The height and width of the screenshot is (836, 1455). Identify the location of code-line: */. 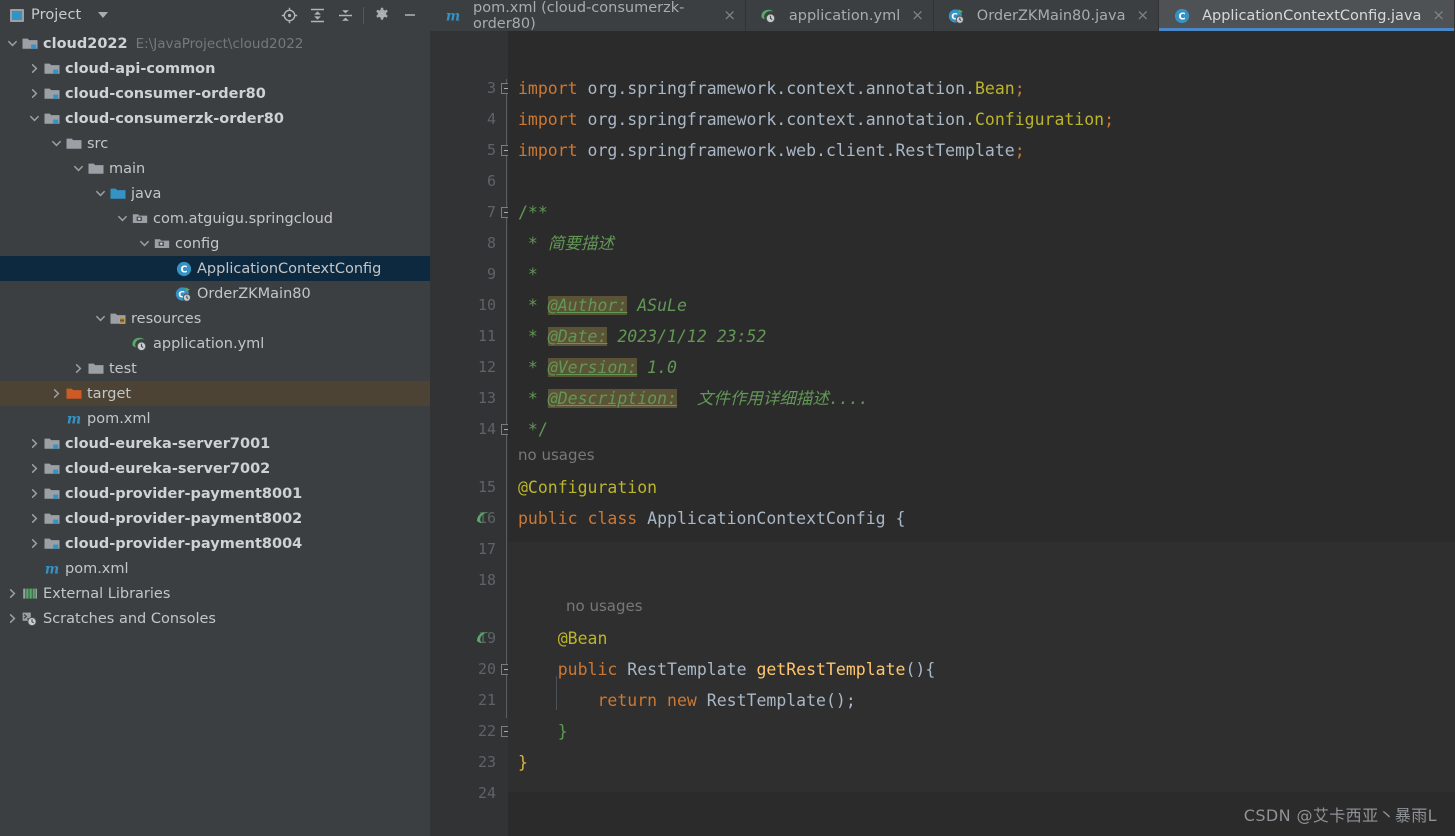
(533, 429).